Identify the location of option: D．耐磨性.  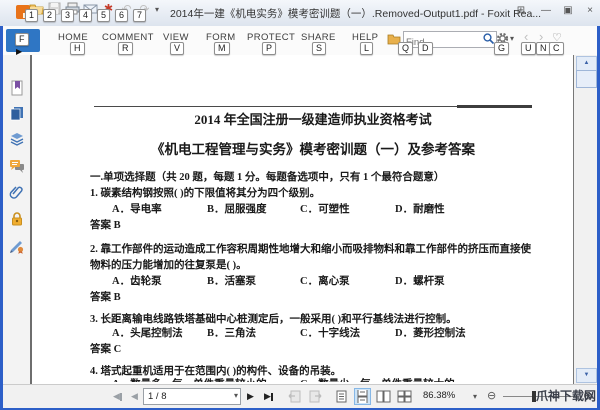
(420, 209).